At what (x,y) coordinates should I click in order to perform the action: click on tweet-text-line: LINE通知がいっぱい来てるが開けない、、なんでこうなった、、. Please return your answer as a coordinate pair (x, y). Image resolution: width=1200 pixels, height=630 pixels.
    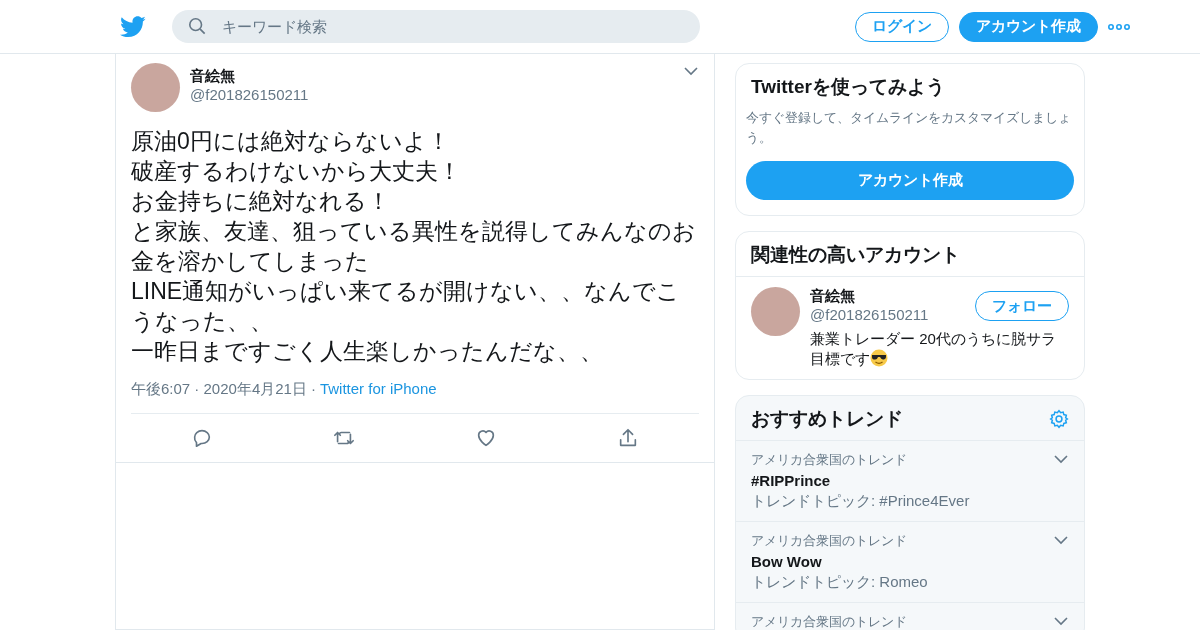
    Looking at the image, I should click on (406, 306).